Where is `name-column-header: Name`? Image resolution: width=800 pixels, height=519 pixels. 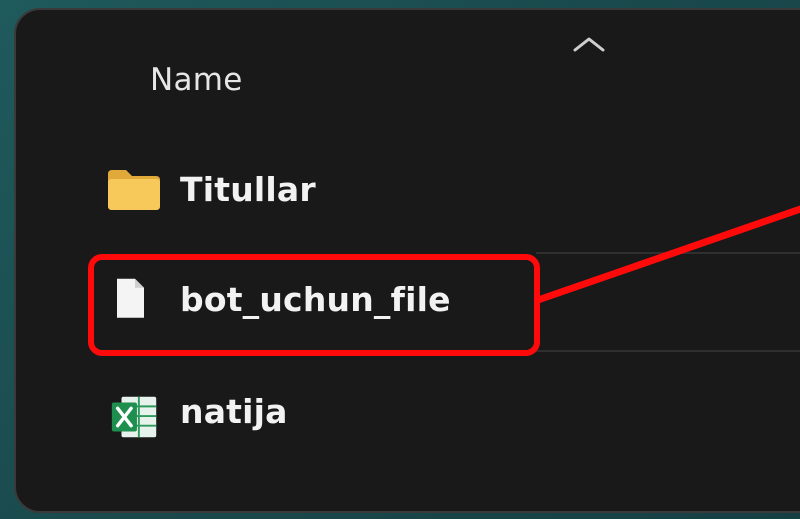
name-column-header: Name is located at coordinates (196, 80).